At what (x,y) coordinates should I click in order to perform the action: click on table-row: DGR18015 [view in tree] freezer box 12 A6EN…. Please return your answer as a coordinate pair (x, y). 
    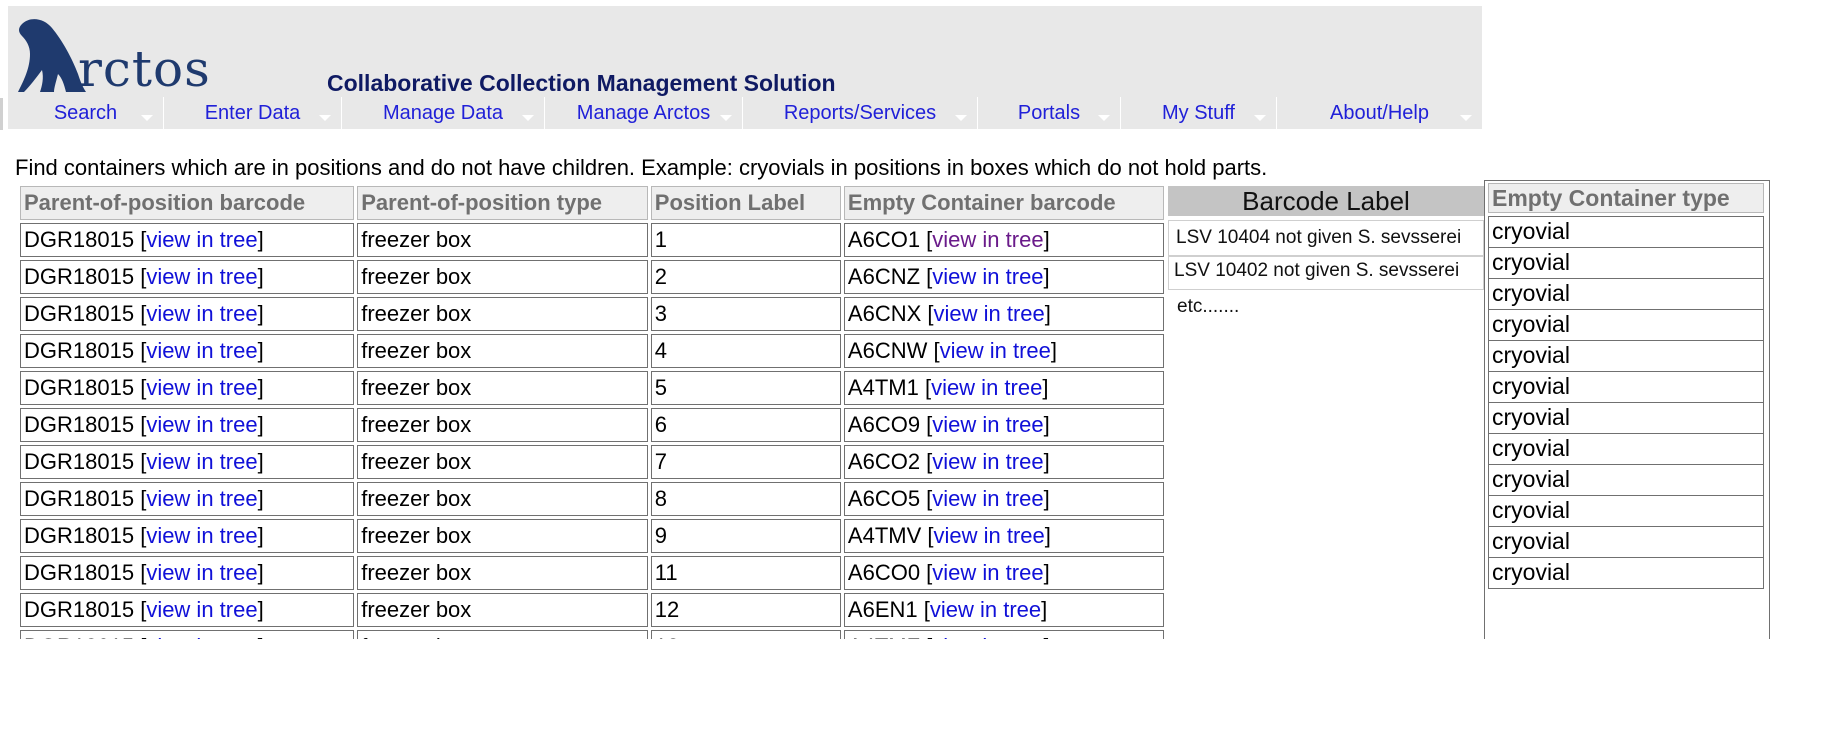
    Looking at the image, I should click on (592, 610).